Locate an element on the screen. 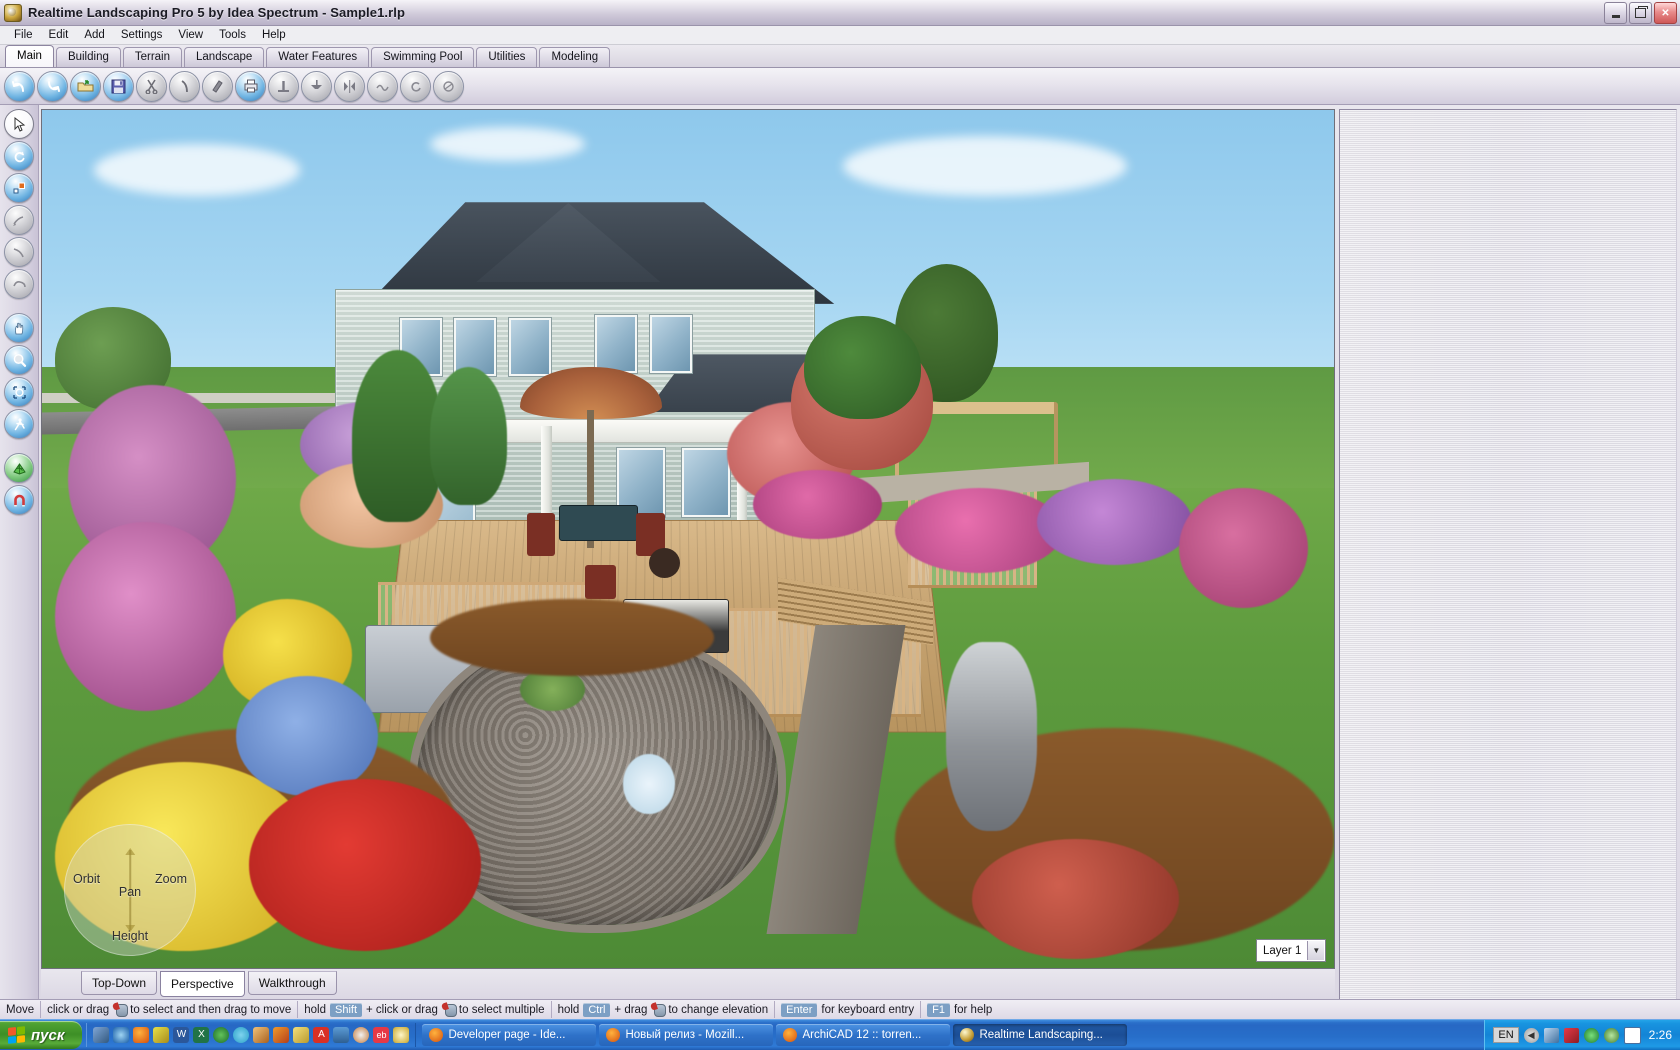  player-icon is located at coordinates (221, 1035).